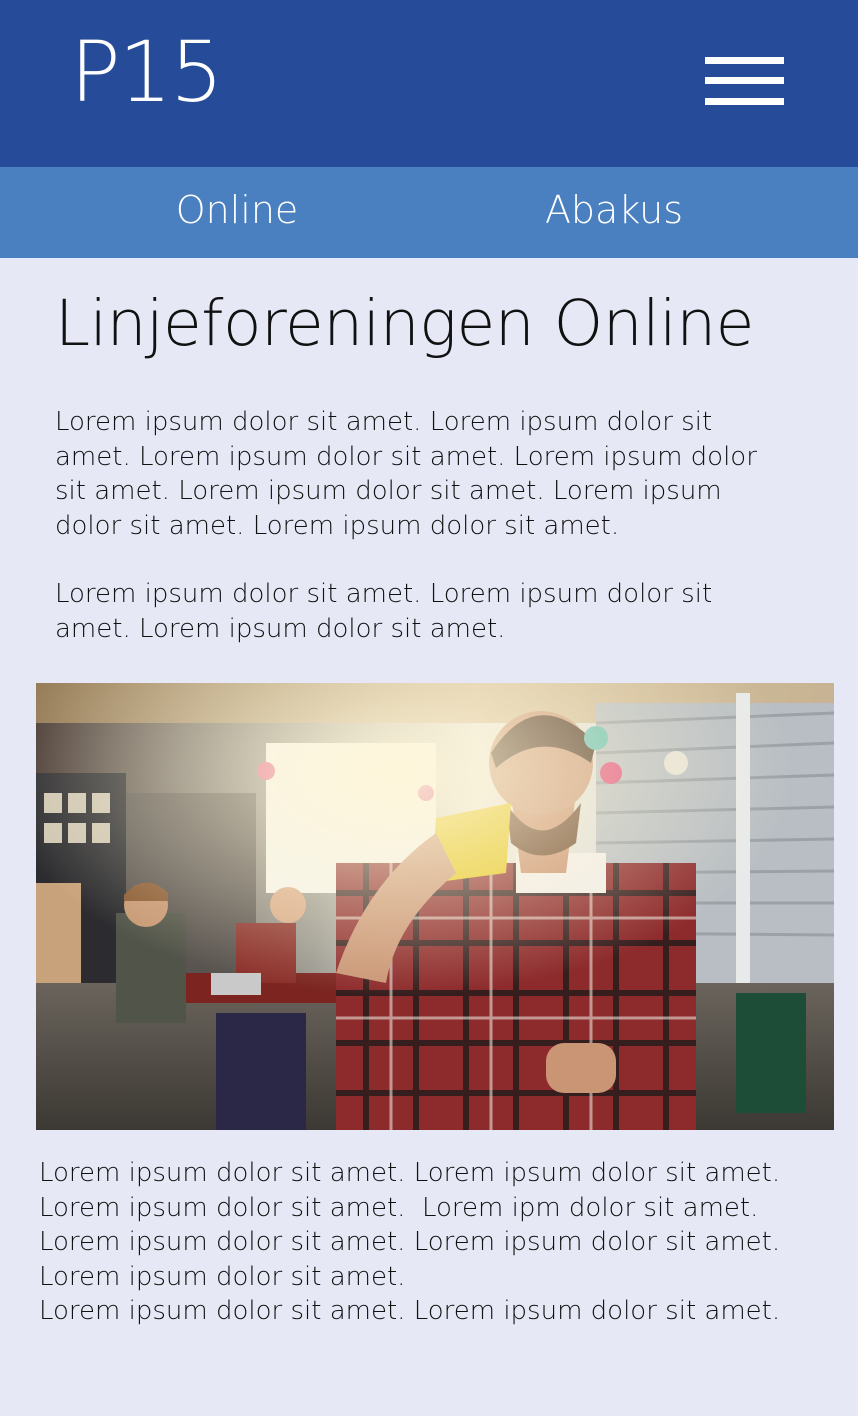 This screenshot has height=1416, width=858. What do you see at coordinates (614, 212) in the screenshot?
I see `tab-abakus: Abakus` at bounding box center [614, 212].